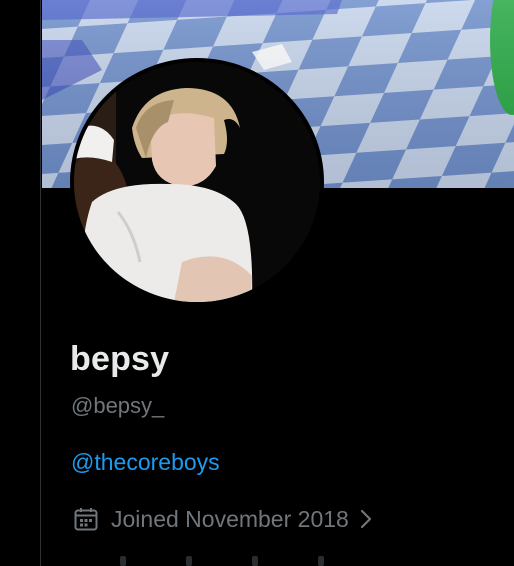  I want to click on joined-date-row: Joined November 2018, so click(224, 519).